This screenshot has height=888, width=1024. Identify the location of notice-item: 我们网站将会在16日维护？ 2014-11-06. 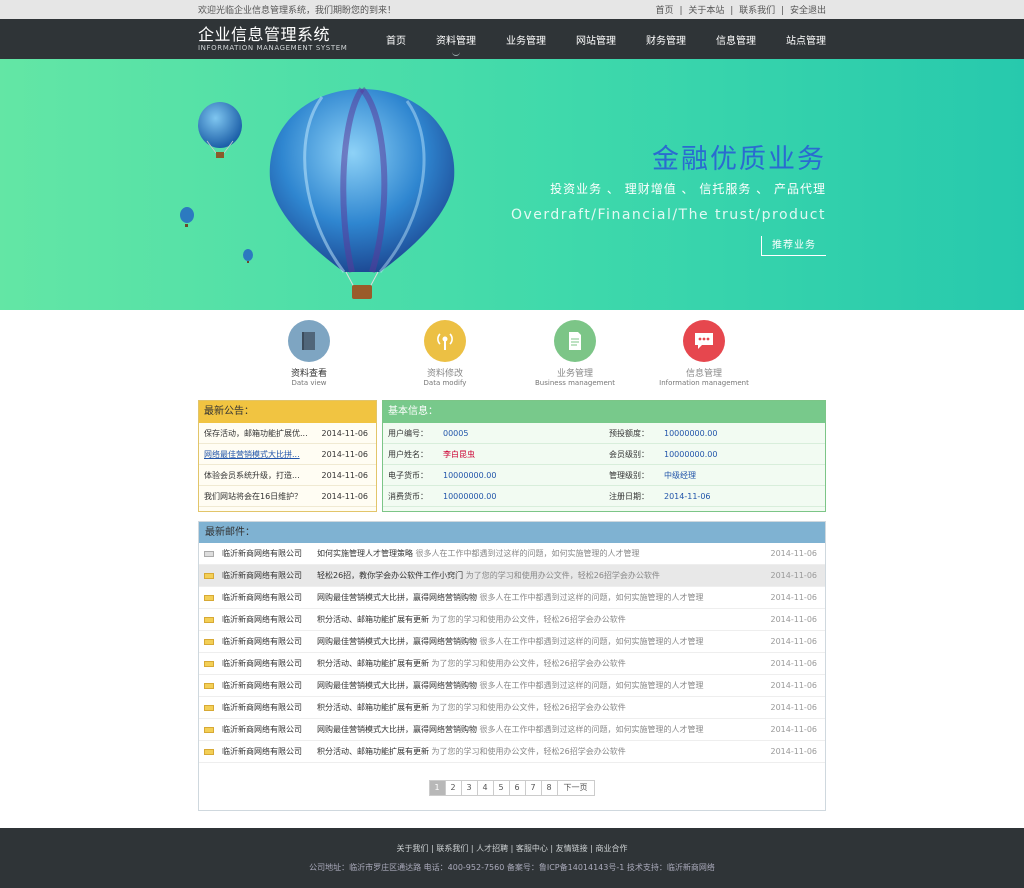
(287, 496).